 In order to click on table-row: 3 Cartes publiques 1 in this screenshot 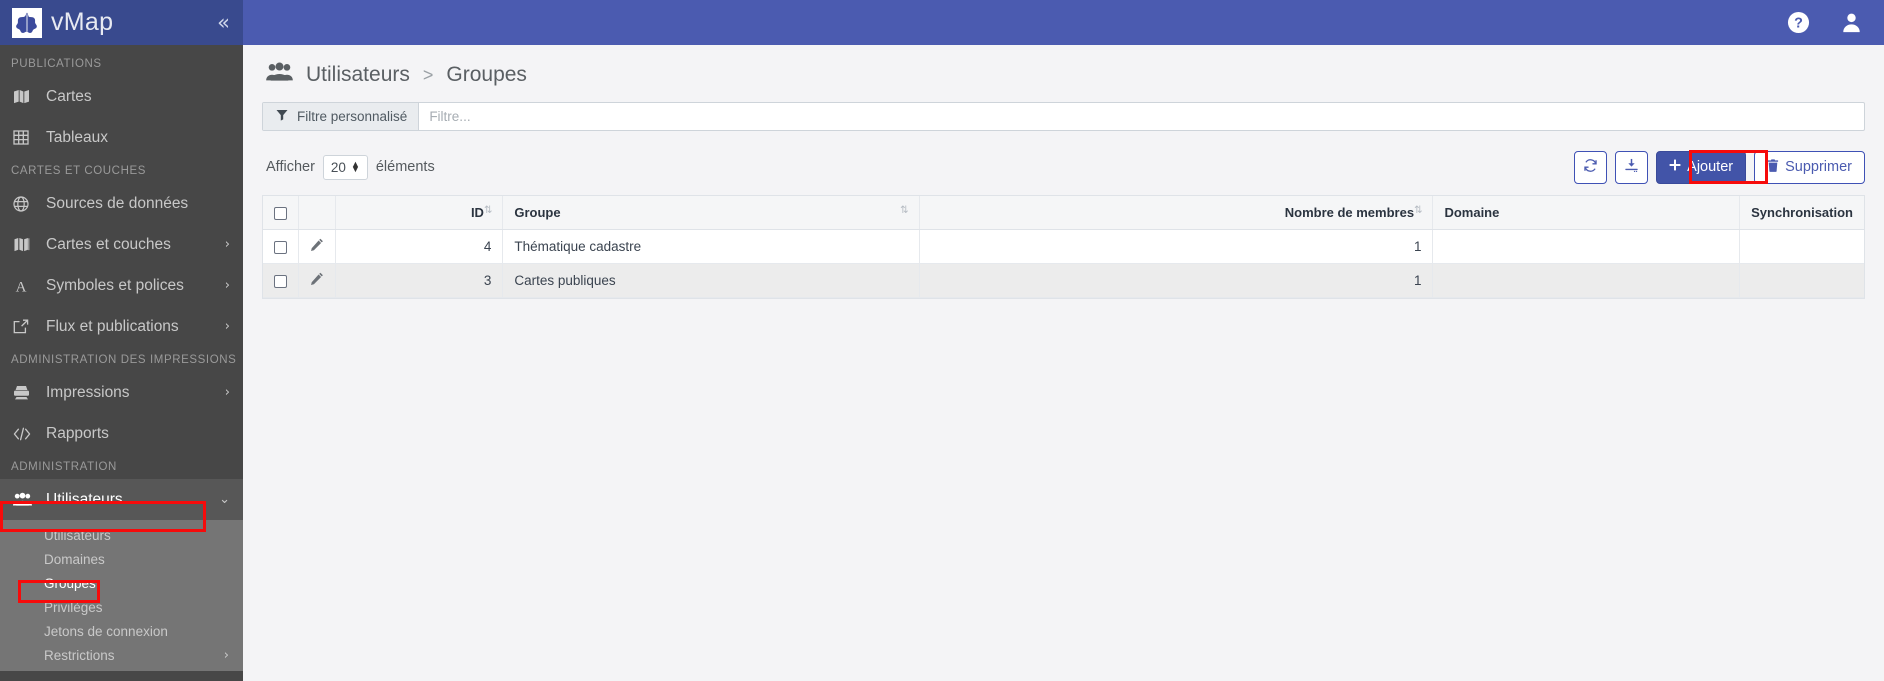, I will do `click(1063, 281)`.